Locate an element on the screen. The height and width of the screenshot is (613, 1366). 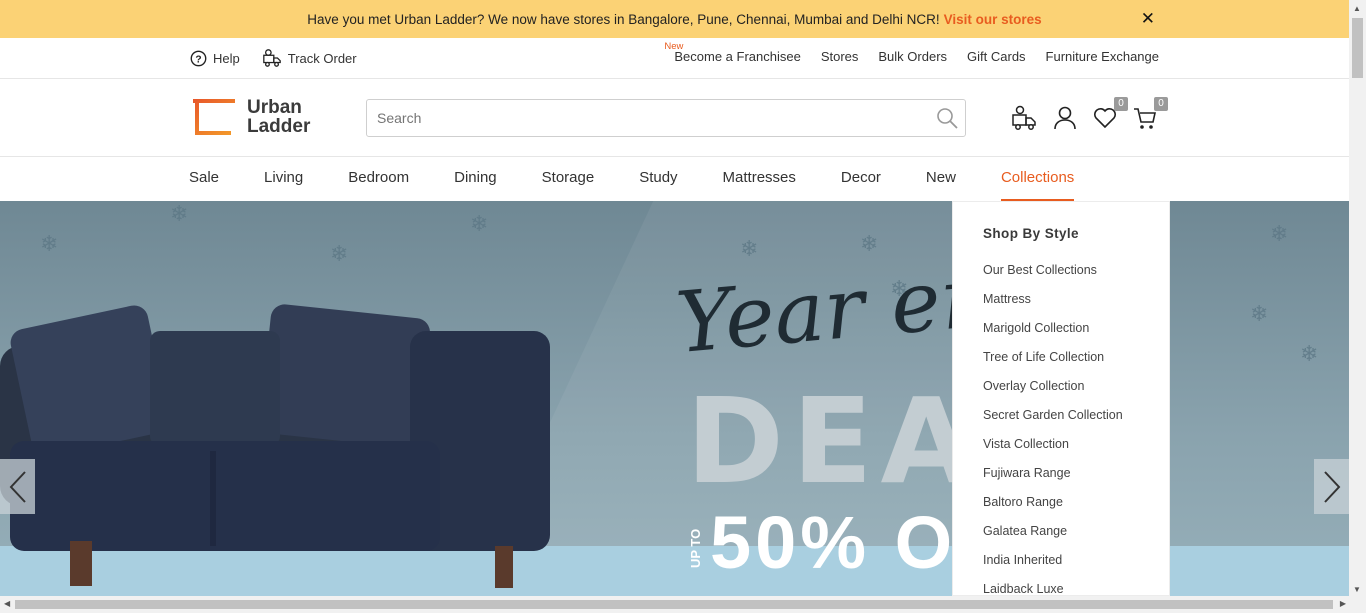
store-locator-button is located at coordinates (1025, 118).